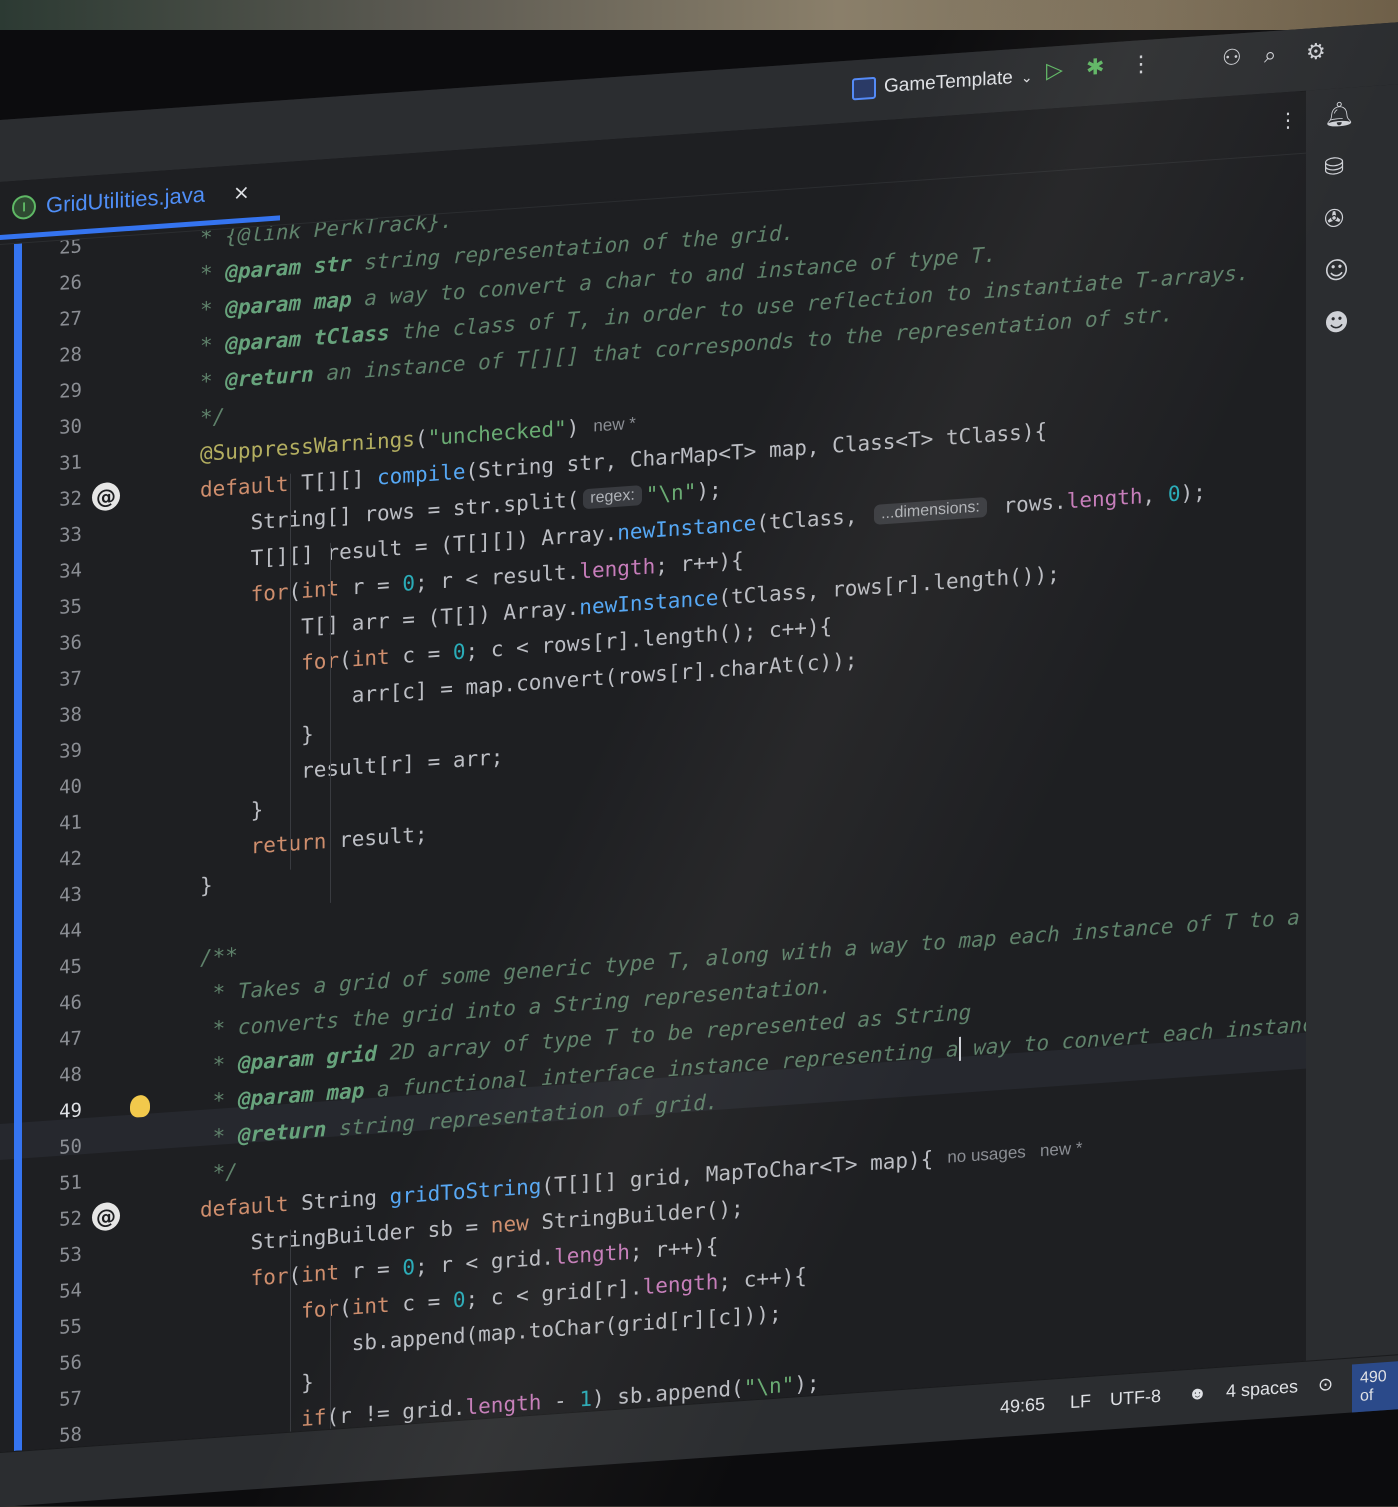 This screenshot has height=1507, width=1398. I want to click on line-number: 30, so click(52, 428).